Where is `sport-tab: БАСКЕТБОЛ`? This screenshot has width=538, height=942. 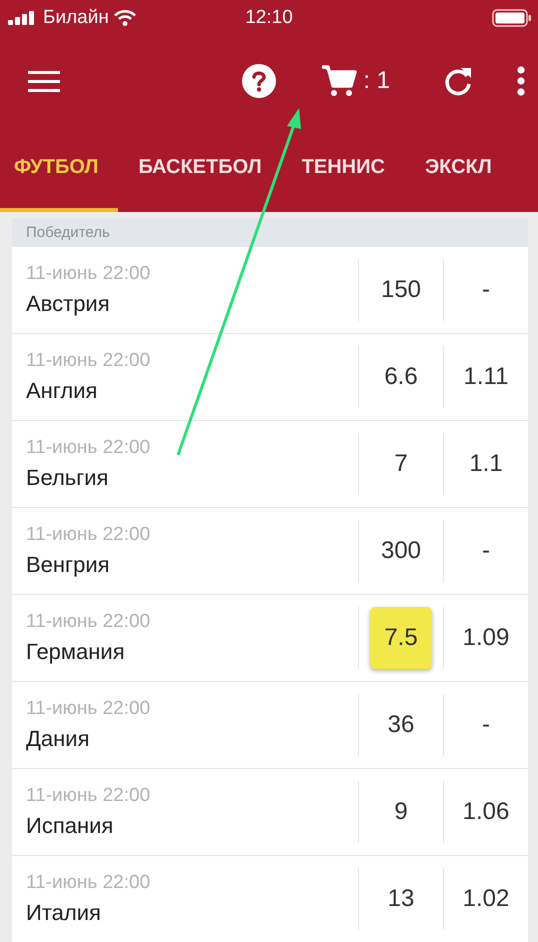
sport-tab: БАСКЕТБОЛ is located at coordinates (200, 169).